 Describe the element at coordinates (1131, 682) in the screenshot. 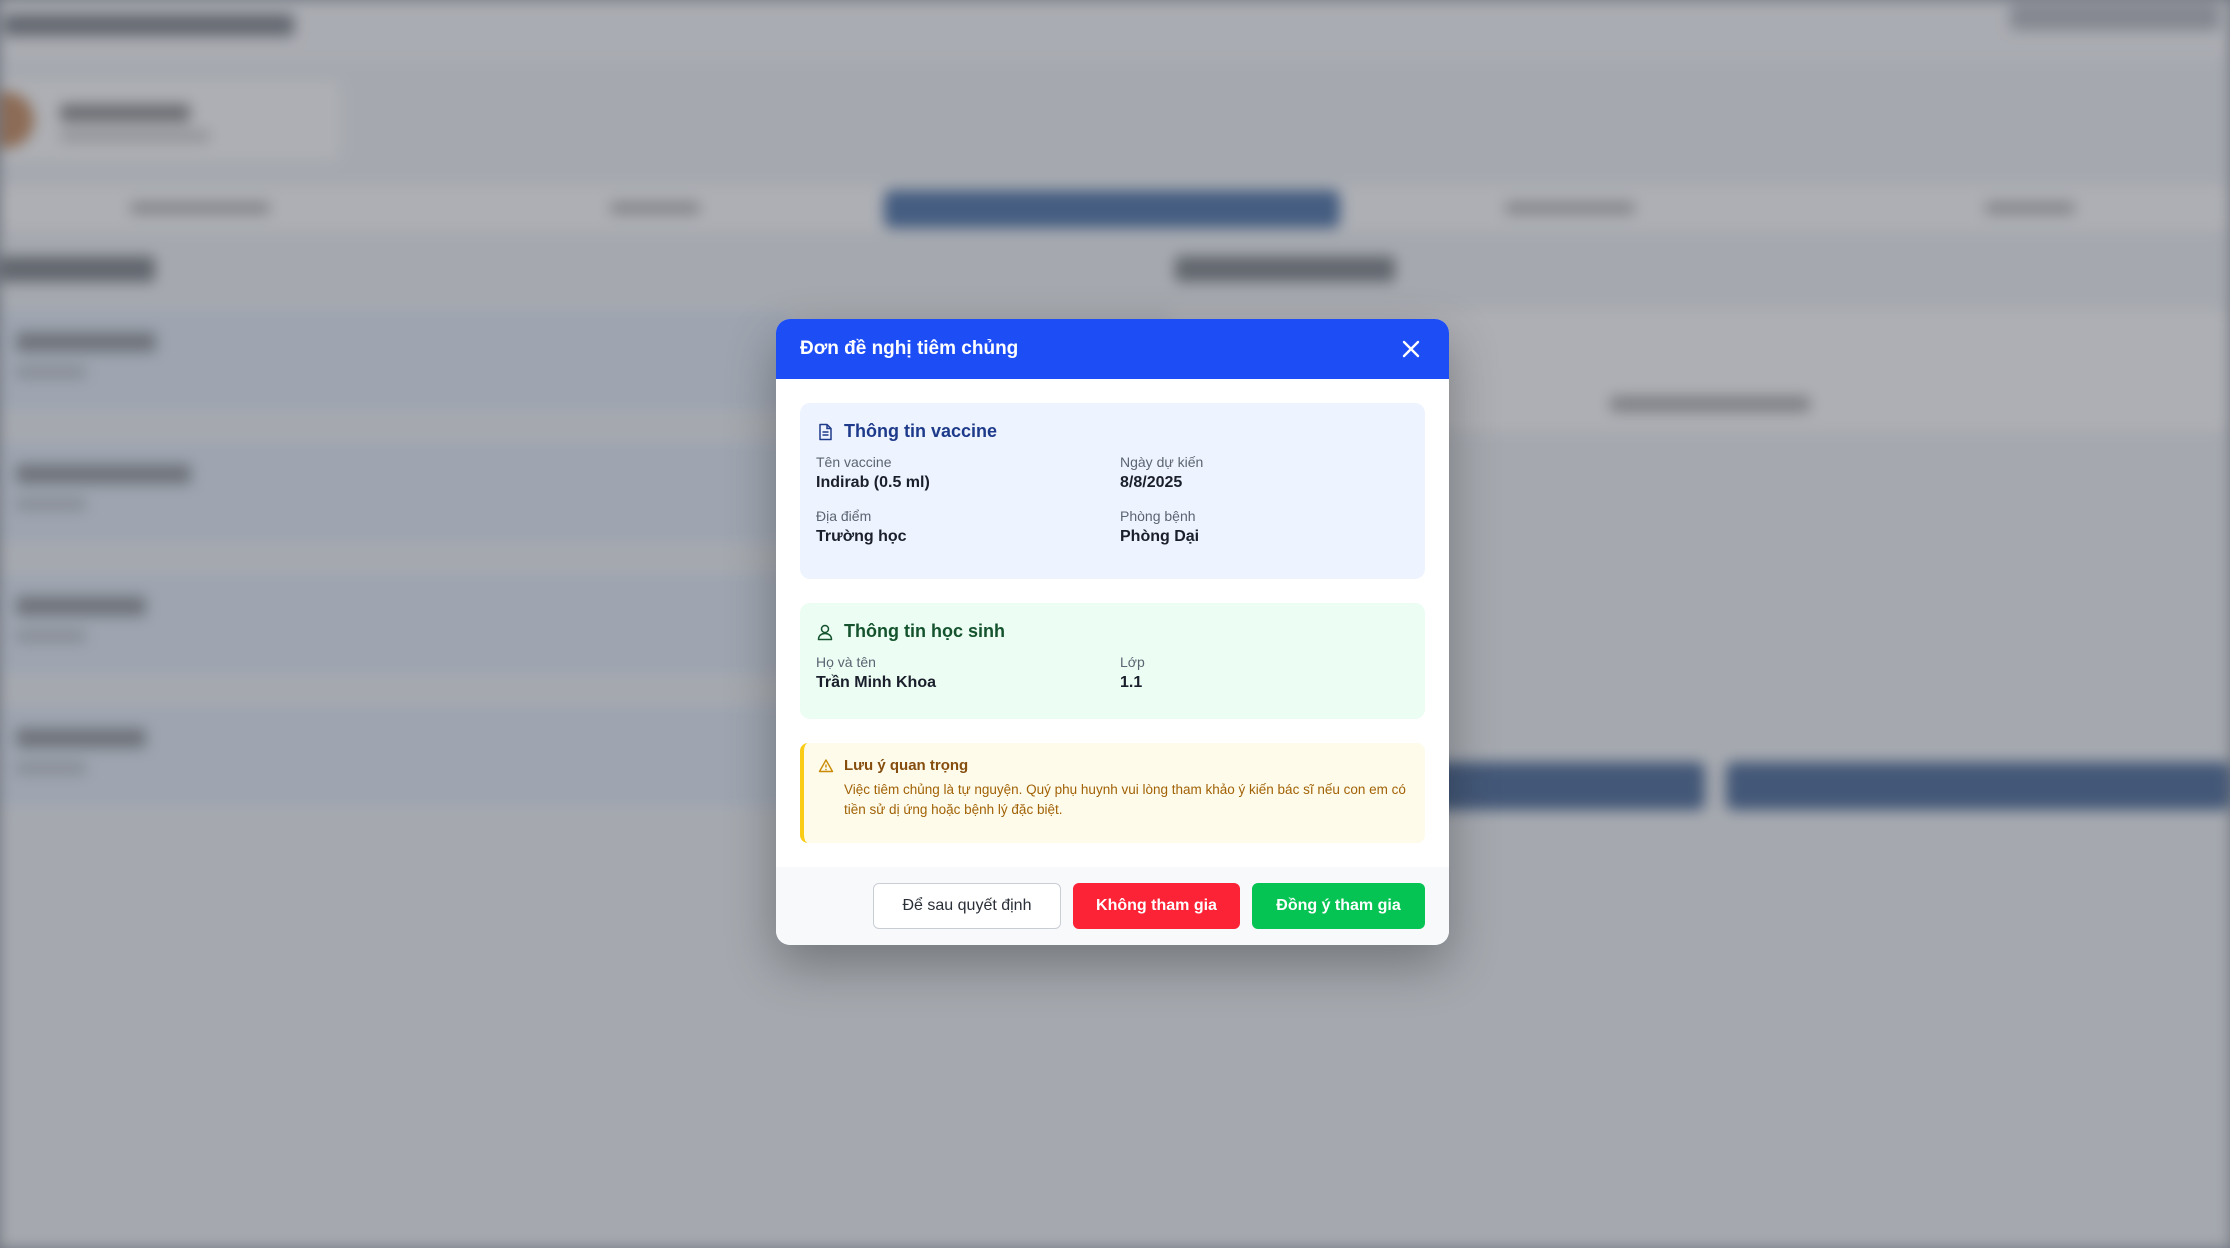

I see `field-value: 1.1` at that location.